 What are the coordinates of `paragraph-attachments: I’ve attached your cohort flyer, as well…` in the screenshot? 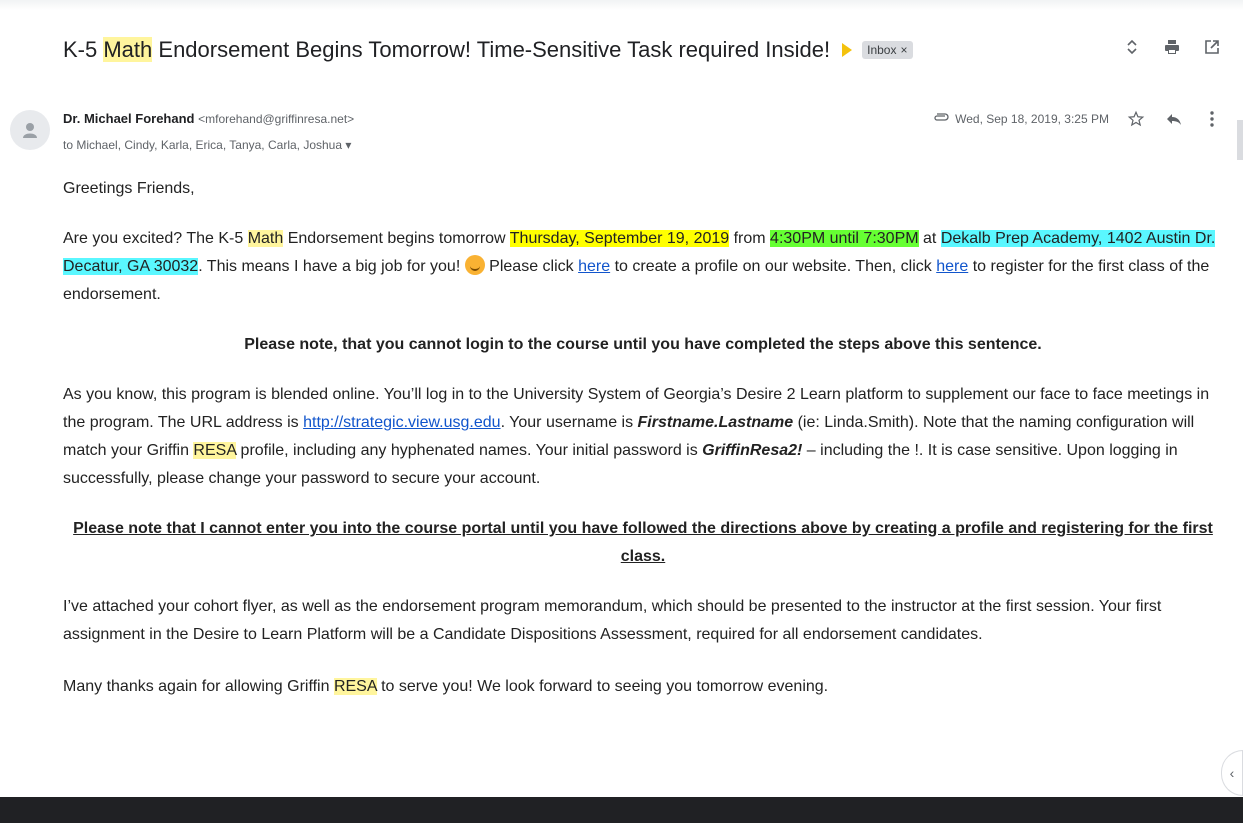 It's located at (612, 620).